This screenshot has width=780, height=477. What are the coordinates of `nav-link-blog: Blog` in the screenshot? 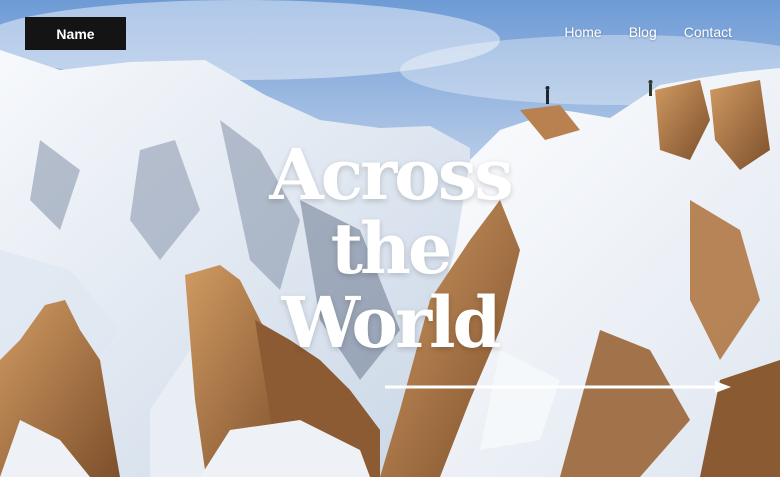 It's located at (643, 32).